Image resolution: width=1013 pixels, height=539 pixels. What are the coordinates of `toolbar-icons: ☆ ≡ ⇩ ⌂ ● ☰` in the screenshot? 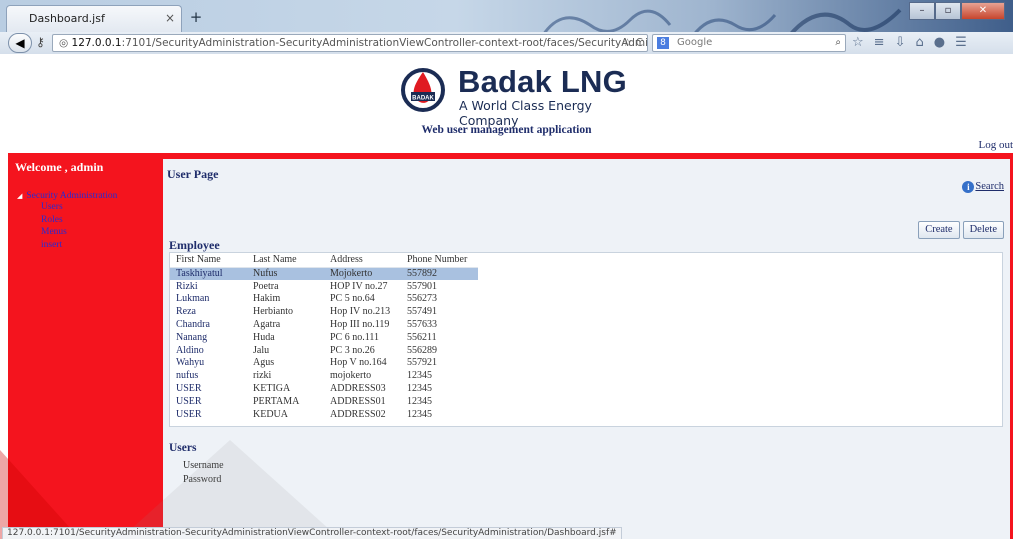 It's located at (909, 42).